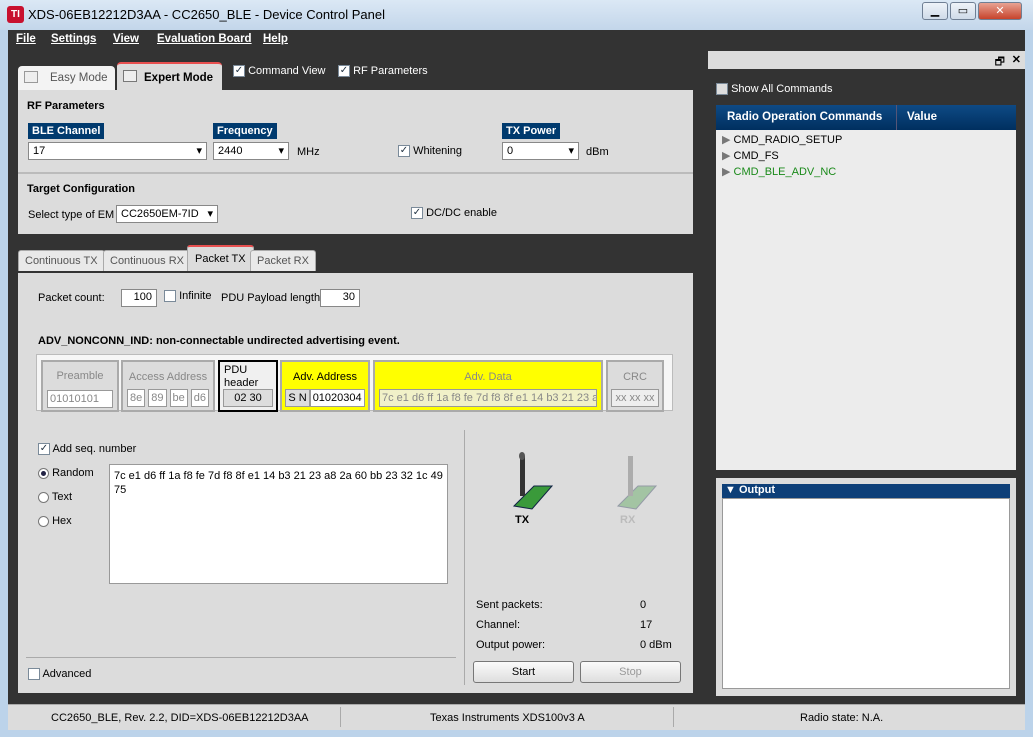  What do you see at coordinates (430, 151) in the screenshot?
I see `whitening-checkbox: ✓ Whitening` at bounding box center [430, 151].